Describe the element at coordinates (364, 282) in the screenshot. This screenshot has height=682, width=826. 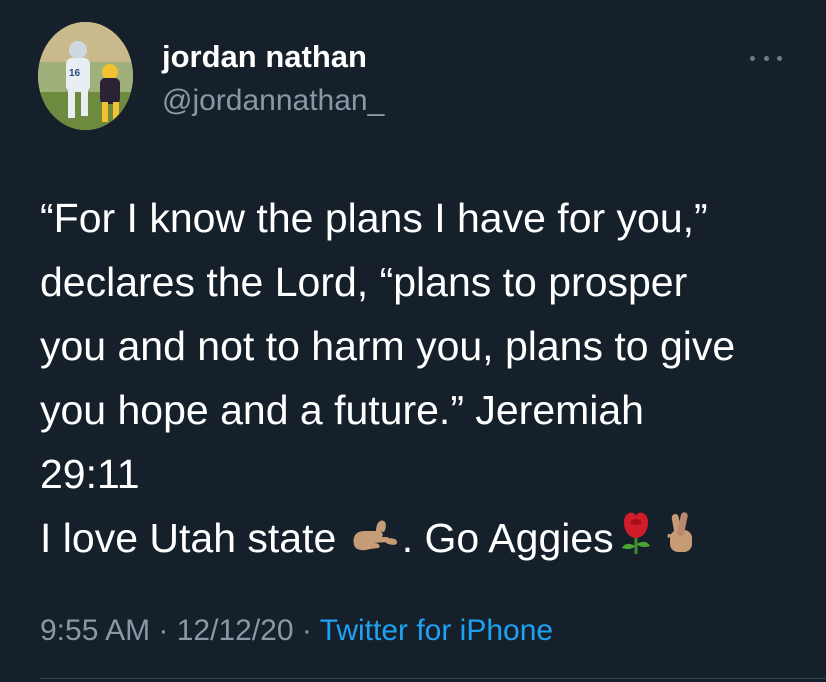
I see `tweet-line: declares the Lord, “plans to prosper` at that location.